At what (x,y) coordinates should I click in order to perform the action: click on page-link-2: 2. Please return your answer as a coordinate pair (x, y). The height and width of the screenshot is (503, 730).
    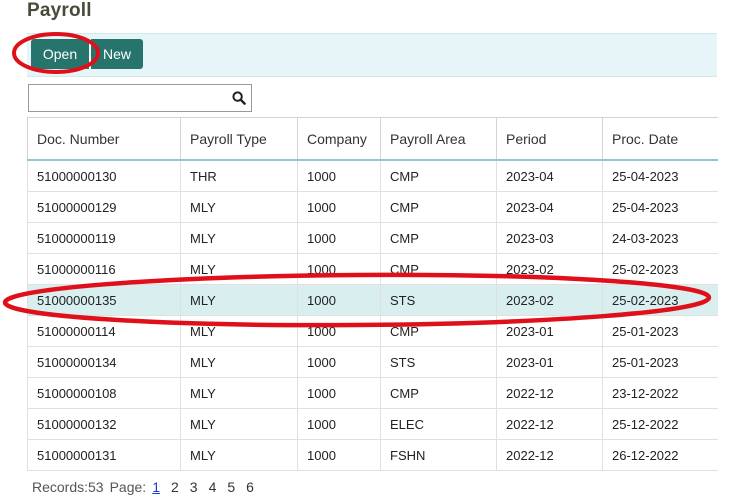
    Looking at the image, I should click on (175, 487).